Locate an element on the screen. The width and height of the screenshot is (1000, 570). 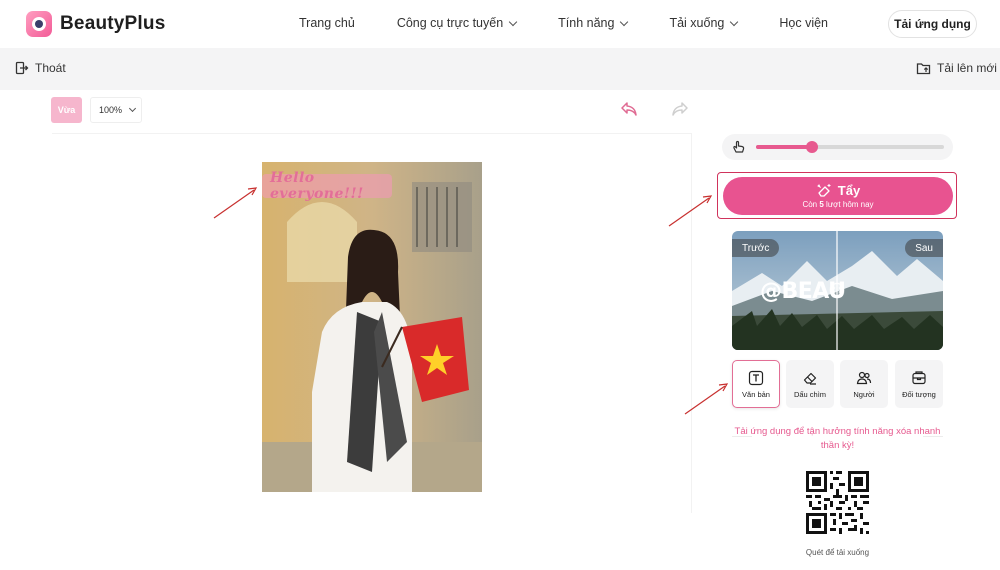
tool-text: Văn bản is located at coordinates (756, 384).